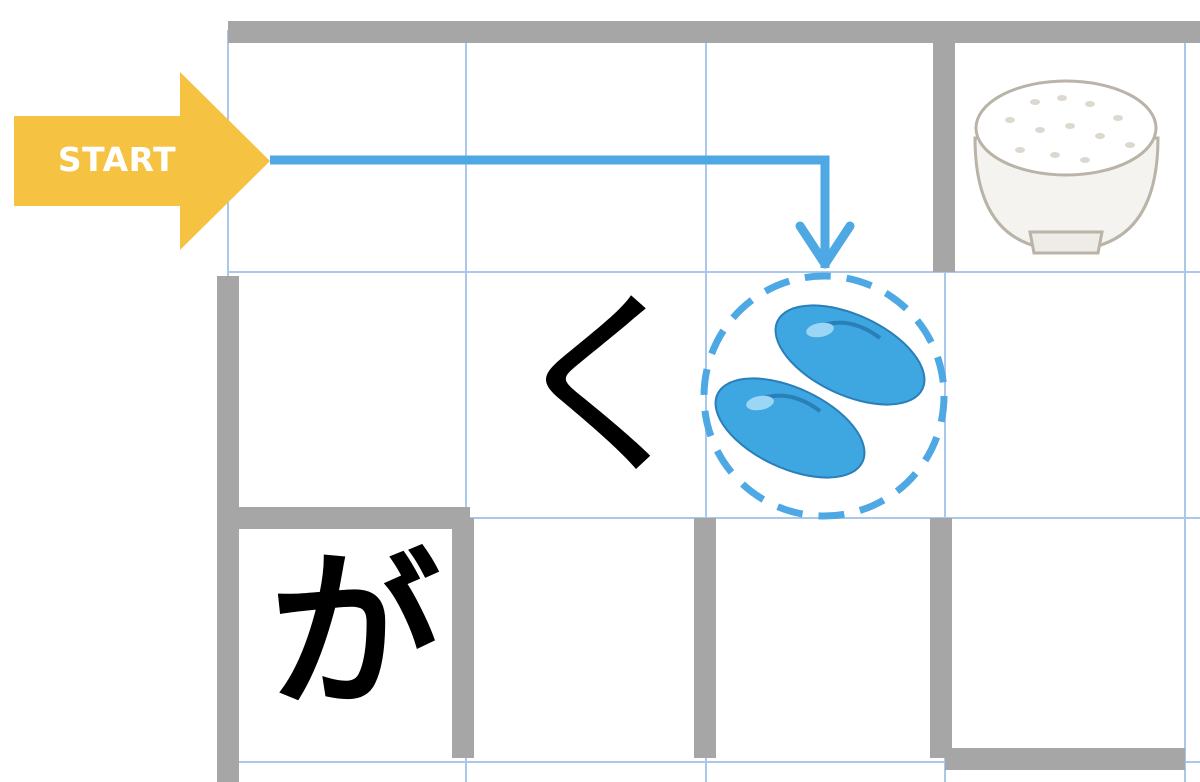 This screenshot has height=782, width=1200. What do you see at coordinates (354, 633) in the screenshot?
I see `maze-cell-char-ga: が` at bounding box center [354, 633].